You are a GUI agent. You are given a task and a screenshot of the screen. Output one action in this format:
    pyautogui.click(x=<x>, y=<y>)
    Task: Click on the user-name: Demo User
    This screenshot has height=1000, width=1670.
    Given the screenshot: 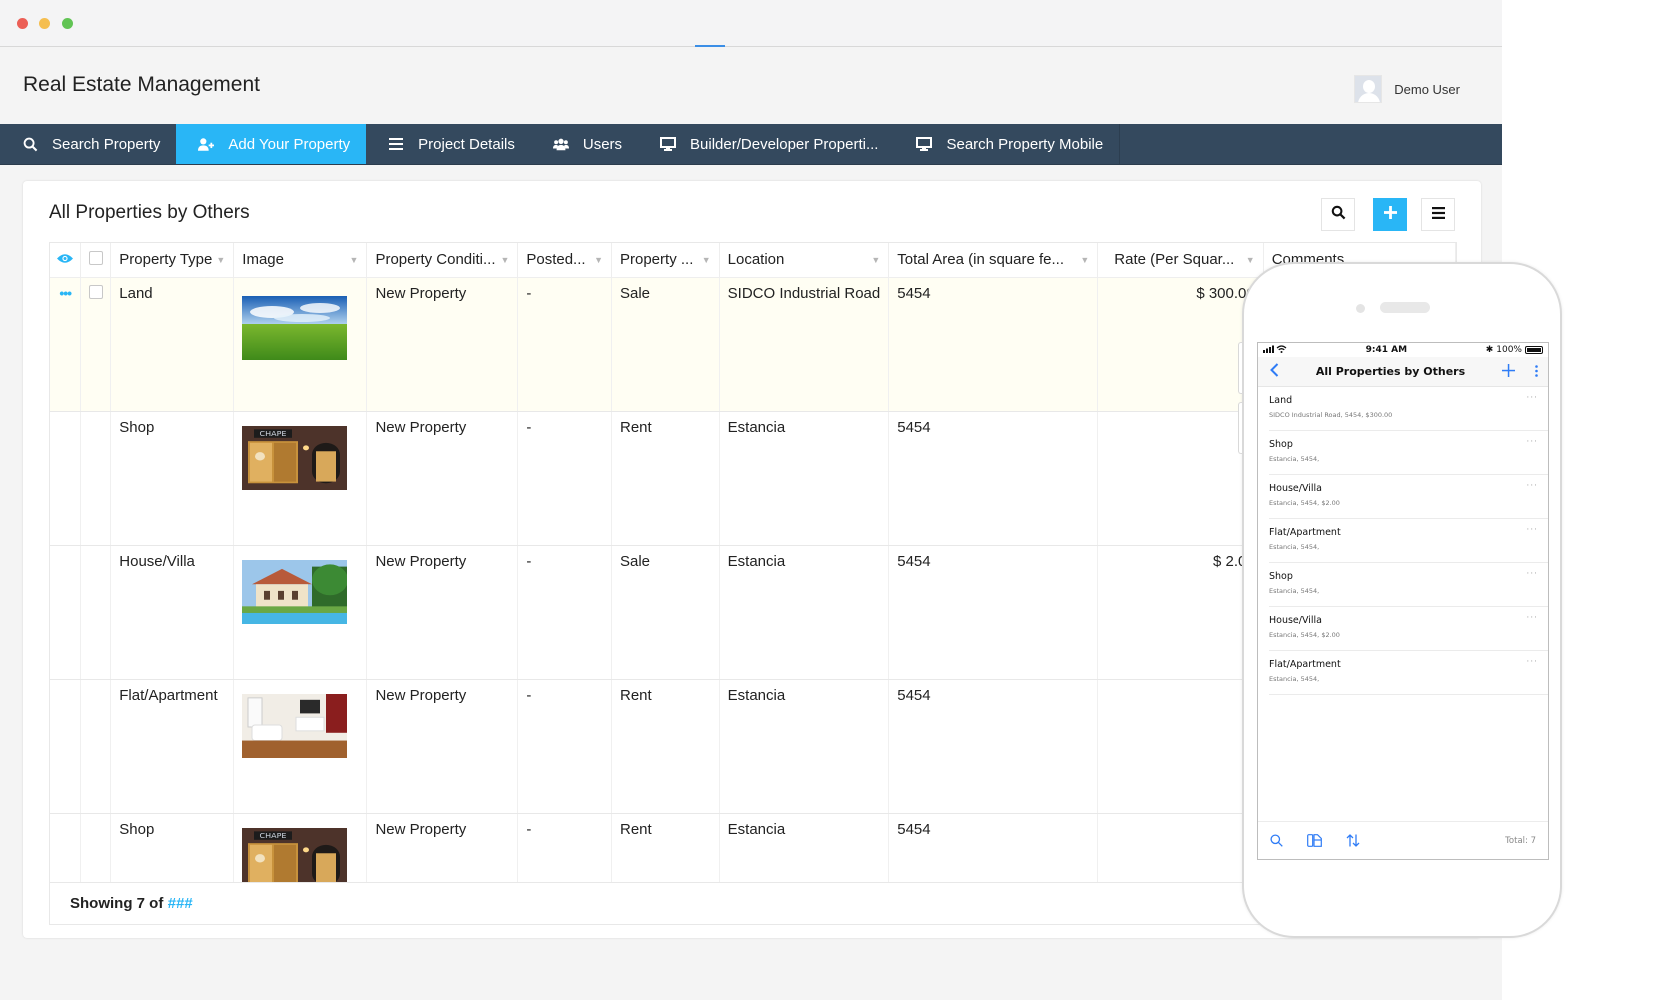 What is the action you would take?
    pyautogui.click(x=1427, y=89)
    